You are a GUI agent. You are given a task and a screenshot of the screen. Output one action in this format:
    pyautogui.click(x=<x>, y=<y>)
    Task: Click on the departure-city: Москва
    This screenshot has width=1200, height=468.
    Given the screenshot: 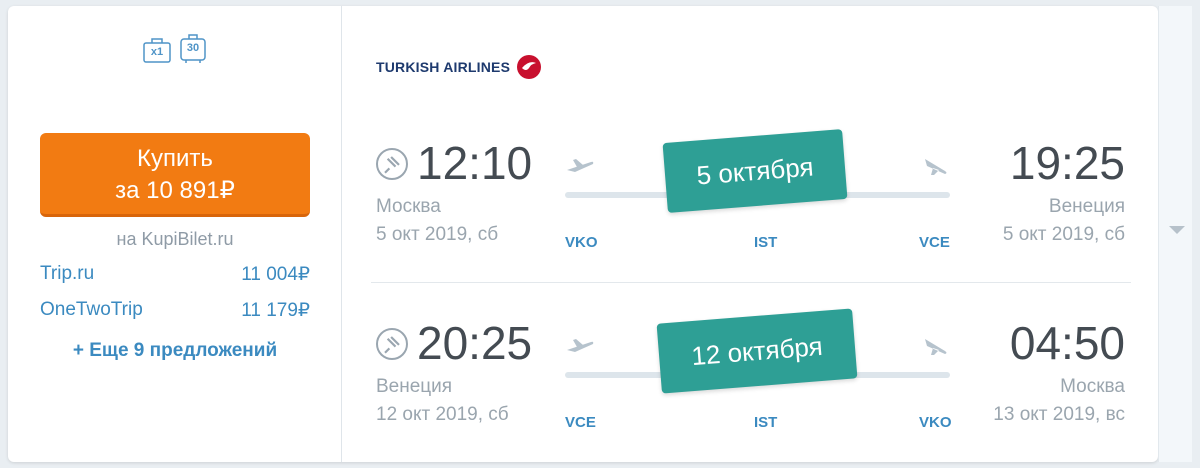 What is the action you would take?
    pyautogui.click(x=408, y=206)
    